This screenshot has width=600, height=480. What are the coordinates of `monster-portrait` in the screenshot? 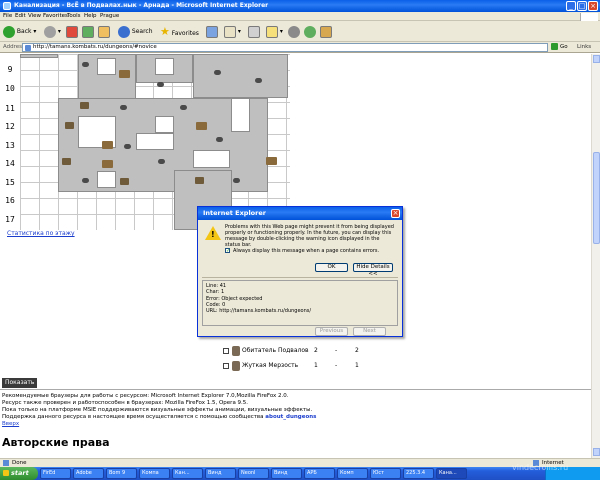 It's located at (236, 351).